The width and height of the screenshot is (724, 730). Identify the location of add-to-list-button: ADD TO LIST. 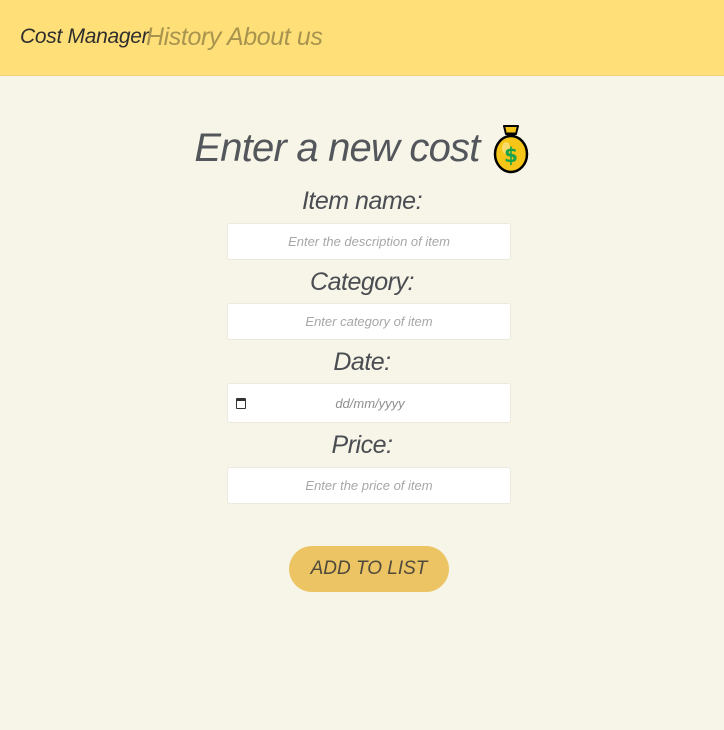
(369, 569).